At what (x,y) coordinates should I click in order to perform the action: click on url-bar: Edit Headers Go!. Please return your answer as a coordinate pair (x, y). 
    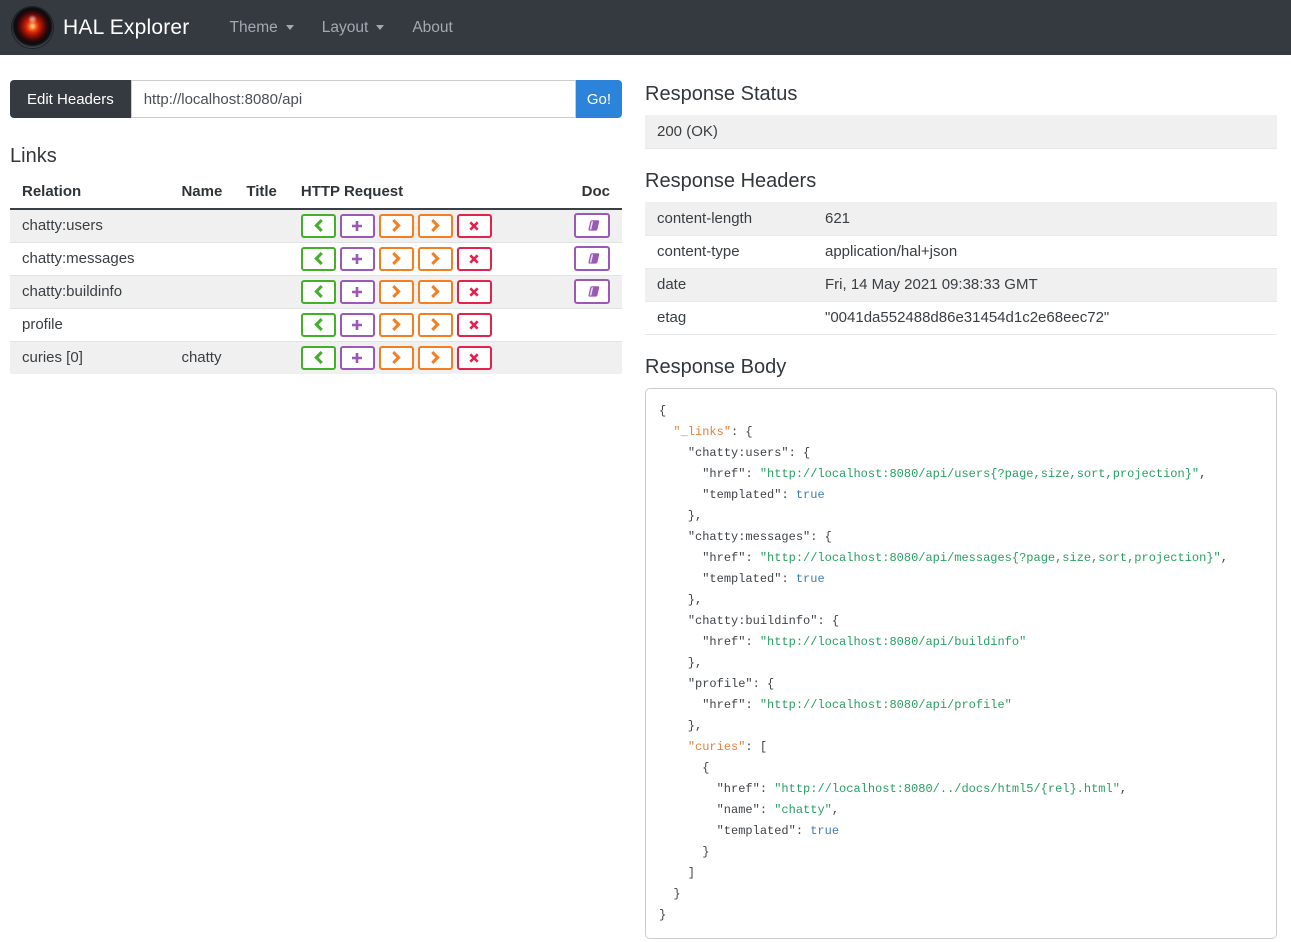
    Looking at the image, I should click on (316, 99).